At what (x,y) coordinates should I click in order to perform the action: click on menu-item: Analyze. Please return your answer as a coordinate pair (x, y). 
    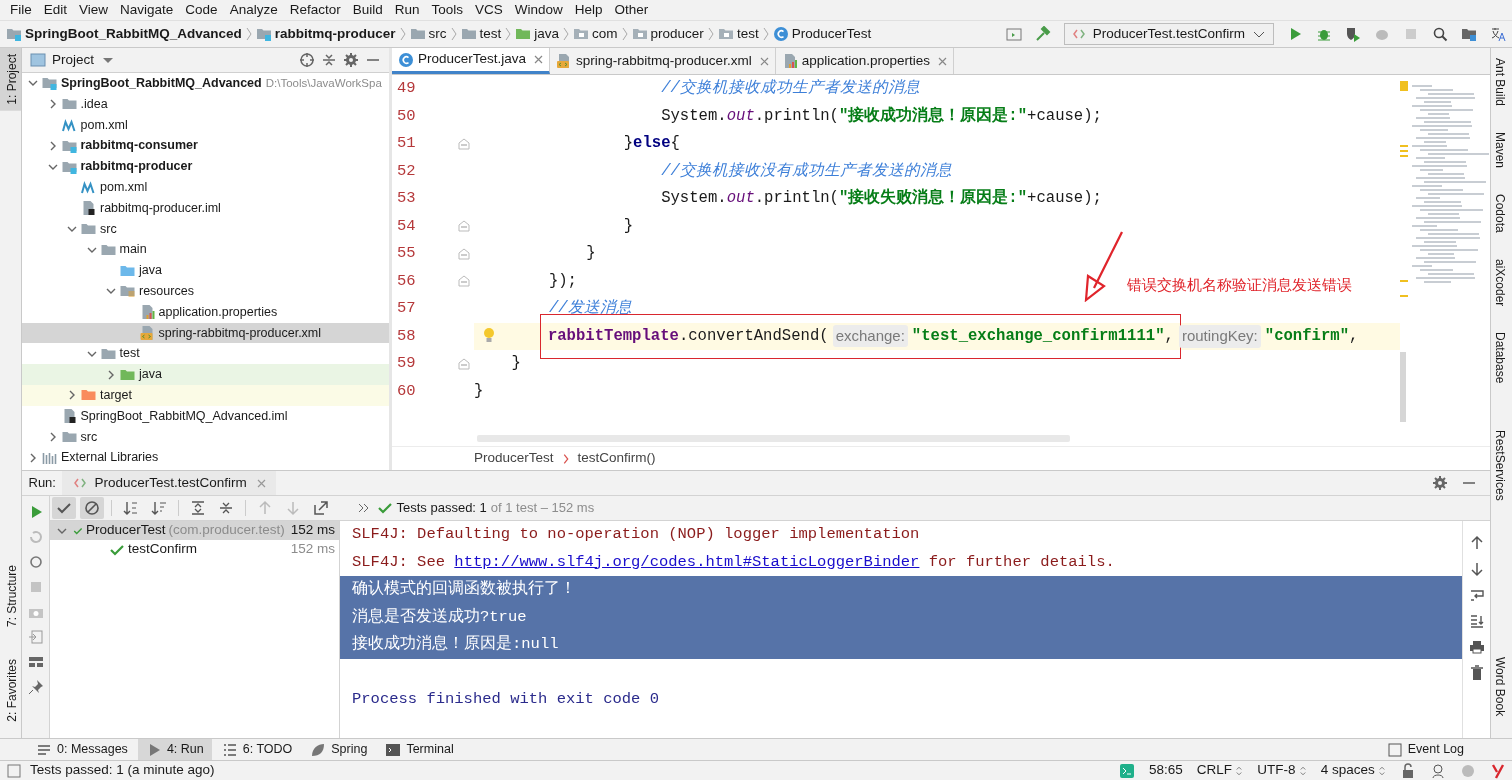
    Looking at the image, I should click on (253, 10).